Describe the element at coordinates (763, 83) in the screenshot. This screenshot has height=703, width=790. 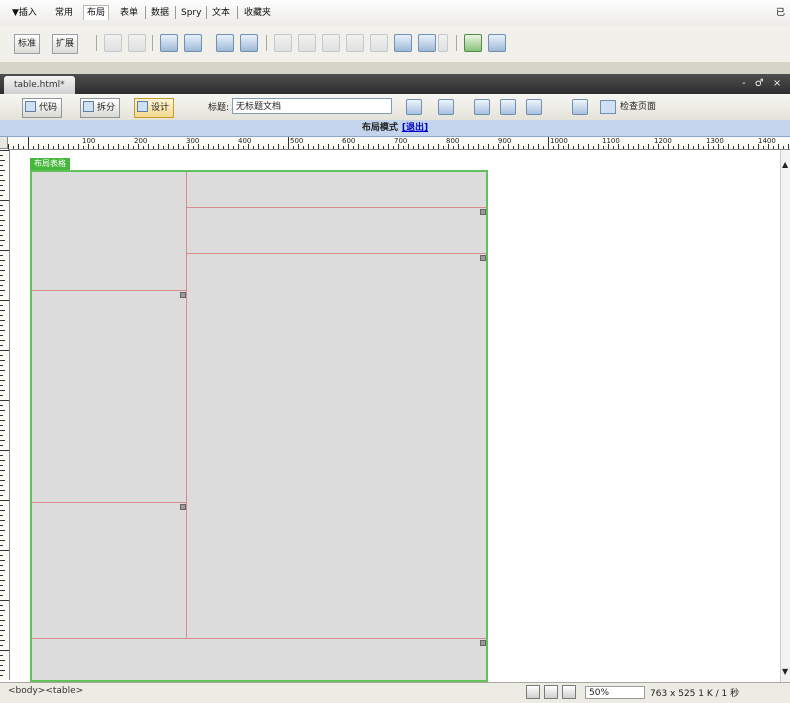
I see `window-controls: - ♂ ×` at that location.